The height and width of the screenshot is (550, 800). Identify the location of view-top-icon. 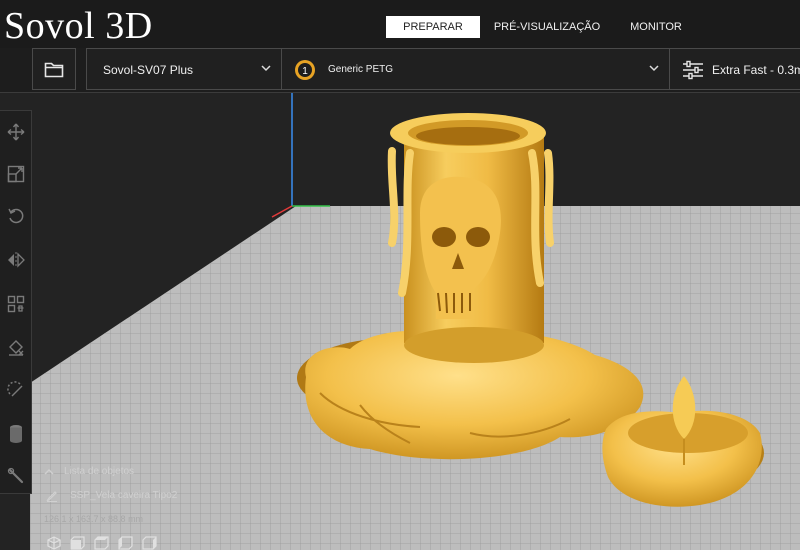
(102, 543).